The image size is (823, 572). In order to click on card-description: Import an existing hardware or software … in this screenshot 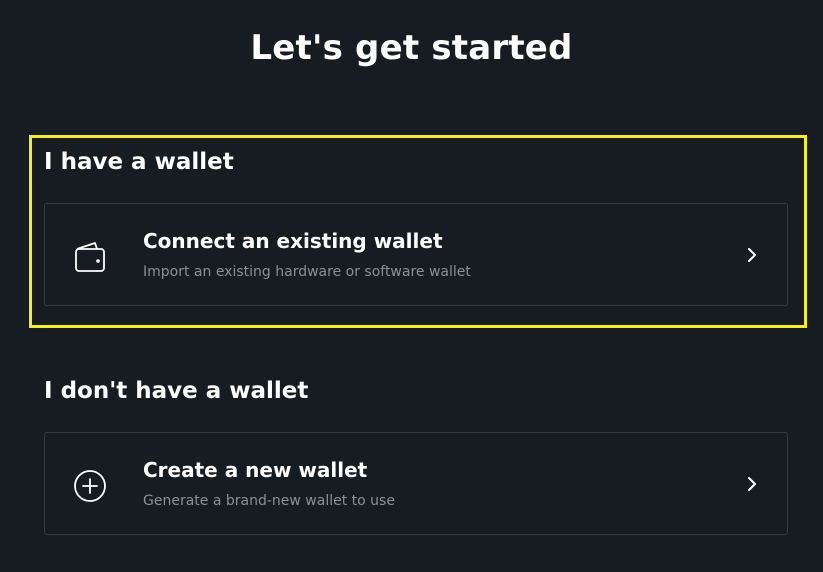, I will do `click(307, 272)`.